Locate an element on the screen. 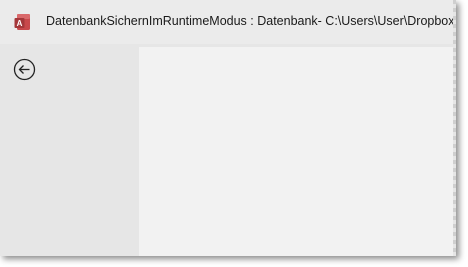  back-arrow-icon is located at coordinates (24, 69).